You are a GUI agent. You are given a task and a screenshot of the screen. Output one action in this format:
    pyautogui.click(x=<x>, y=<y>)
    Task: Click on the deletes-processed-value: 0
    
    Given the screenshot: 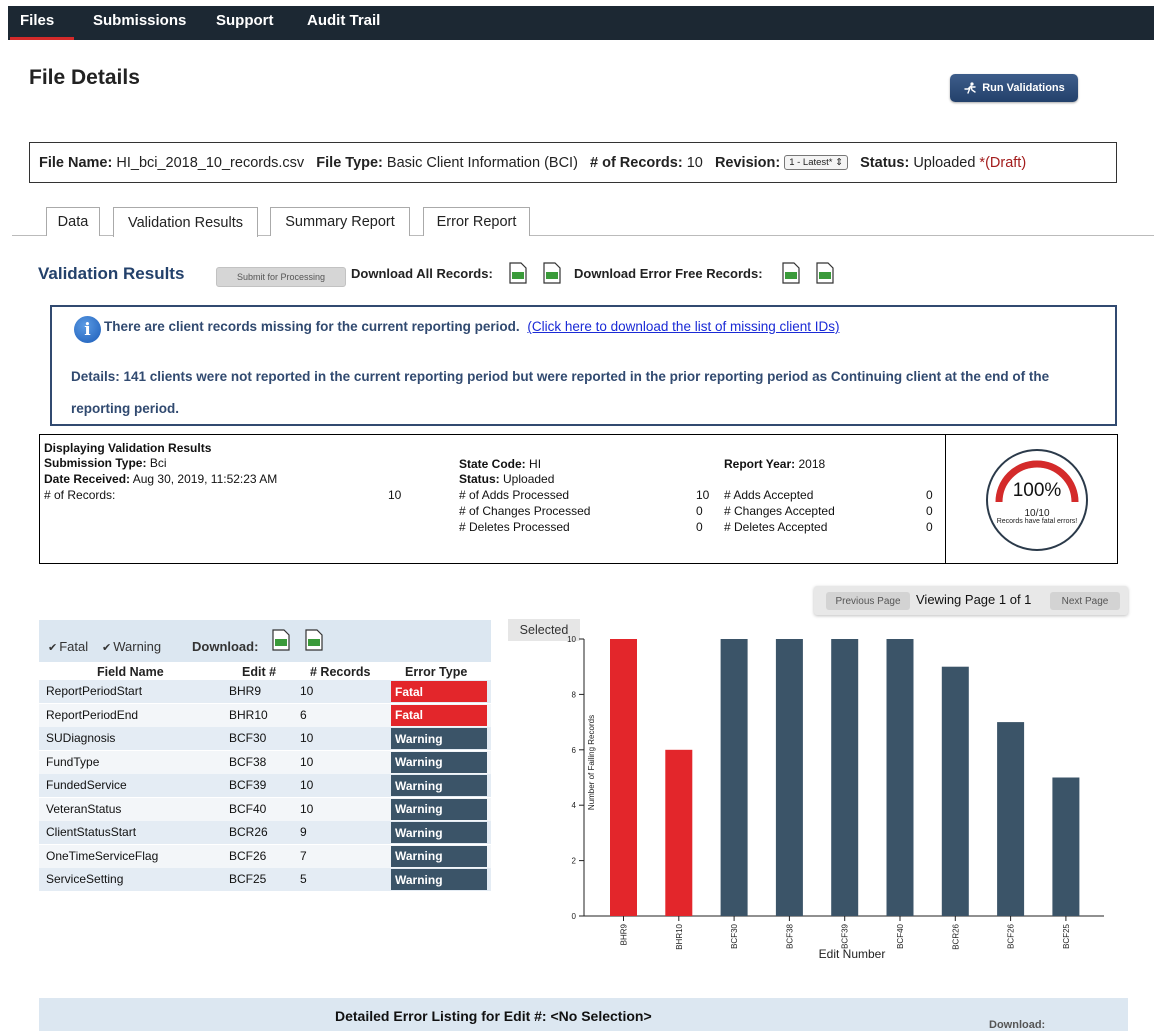 What is the action you would take?
    pyautogui.click(x=699, y=527)
    